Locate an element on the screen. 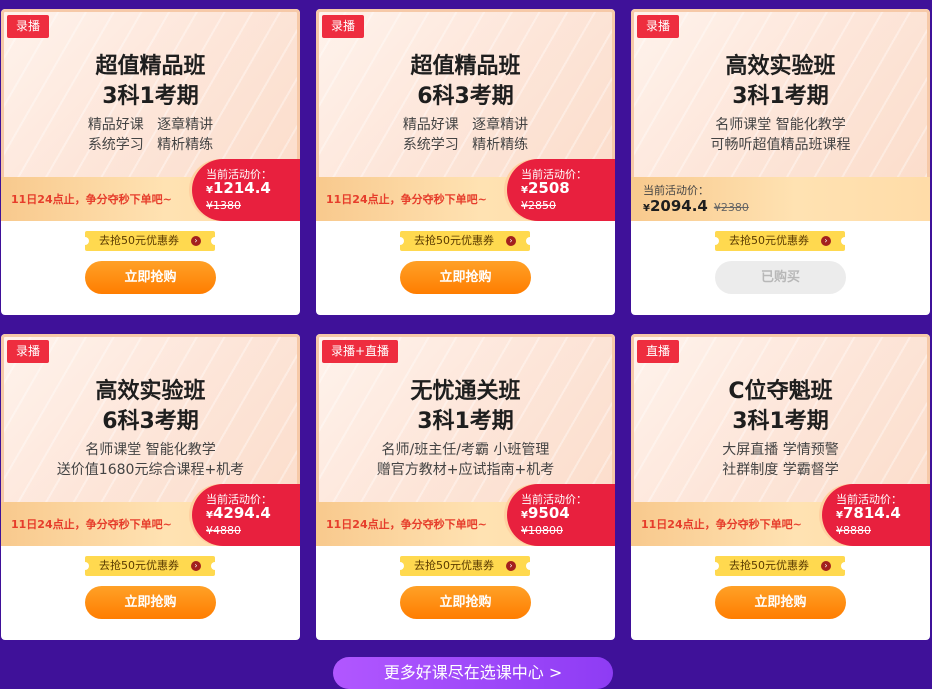  price-value: 7814.4 is located at coordinates (871, 513).